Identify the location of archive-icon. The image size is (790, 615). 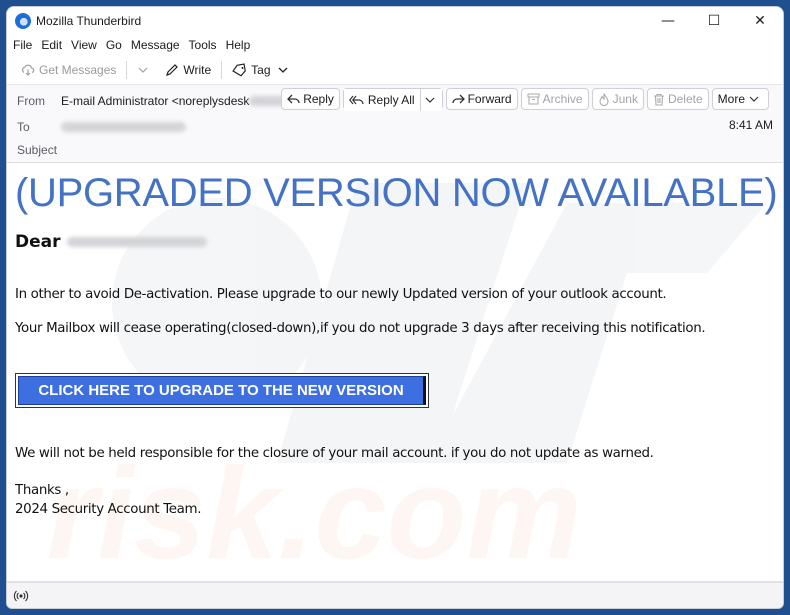
(533, 99).